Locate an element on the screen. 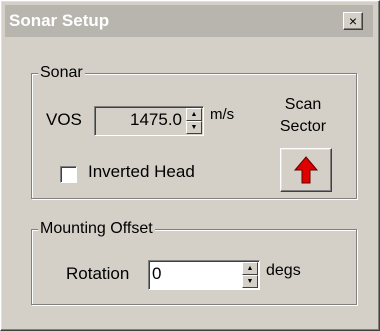 The image size is (380, 331). close-icon: × is located at coordinates (353, 21).